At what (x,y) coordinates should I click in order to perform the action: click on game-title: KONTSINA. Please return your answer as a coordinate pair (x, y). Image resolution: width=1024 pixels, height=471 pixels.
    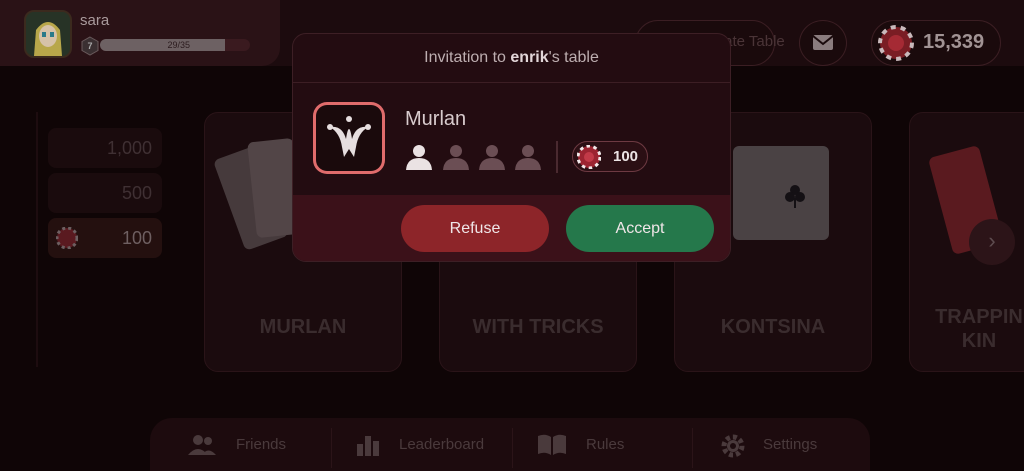
    Looking at the image, I should click on (773, 327).